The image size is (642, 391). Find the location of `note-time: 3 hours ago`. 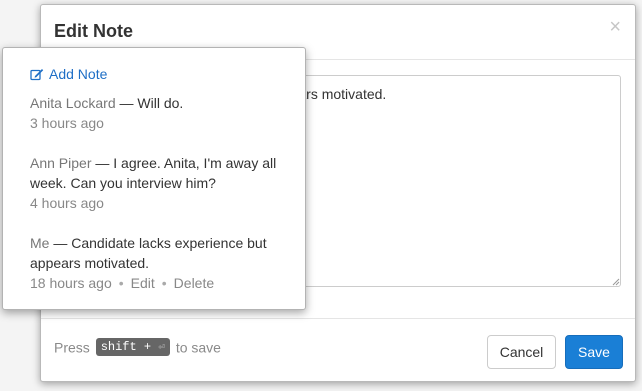

note-time: 3 hours ago is located at coordinates (67, 123).